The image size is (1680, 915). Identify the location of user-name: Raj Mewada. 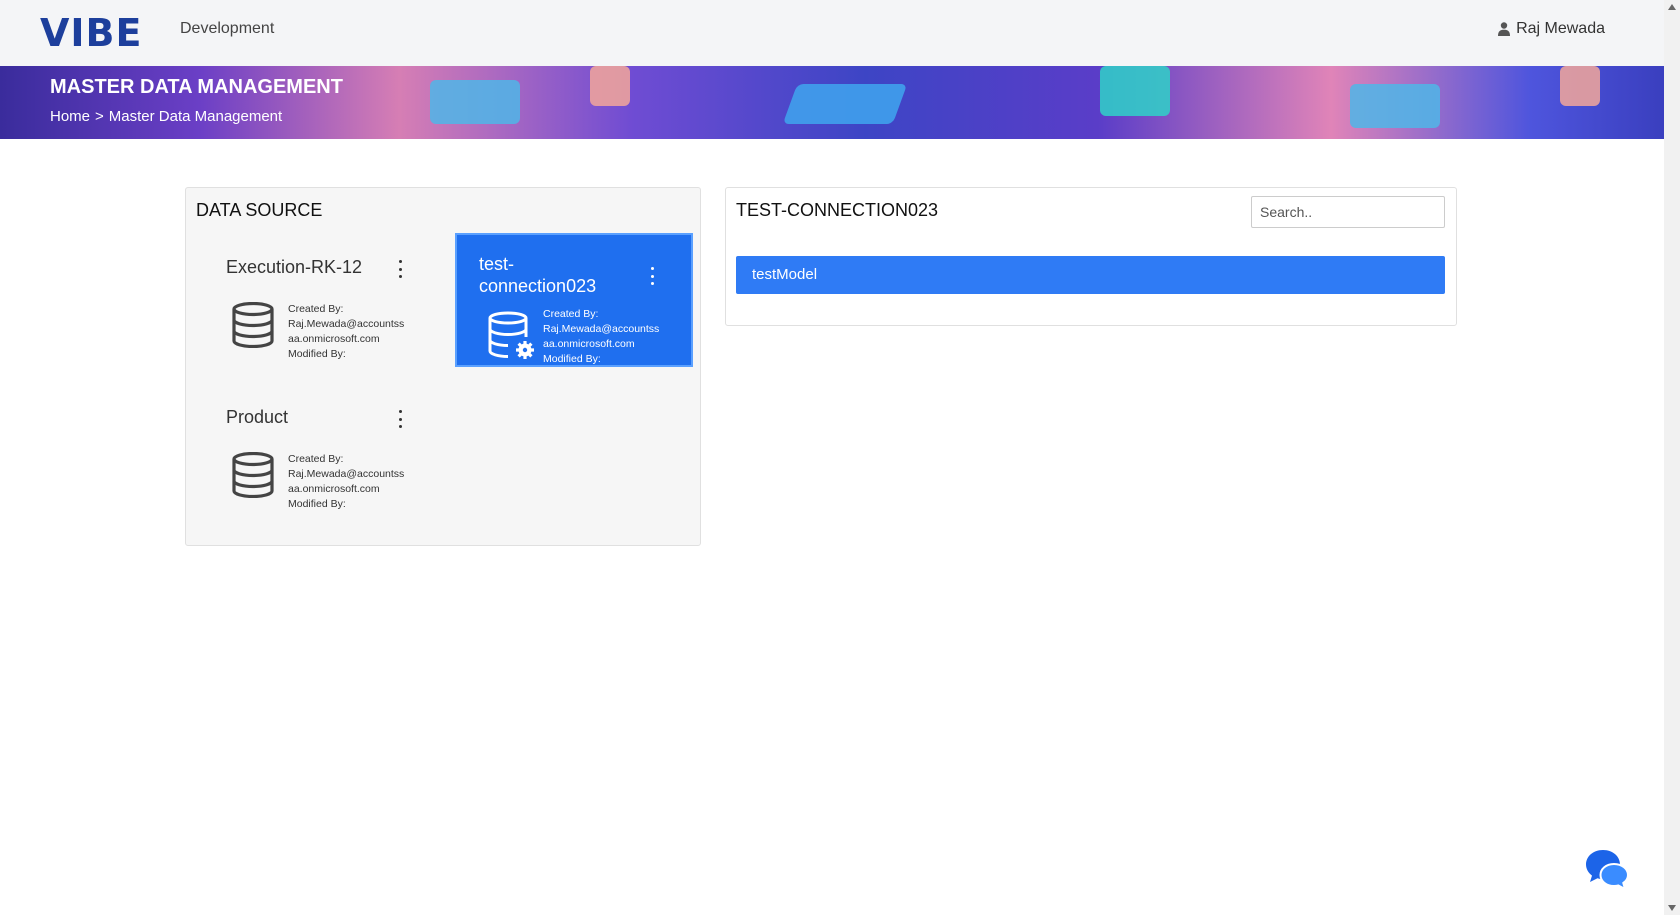
(1560, 28).